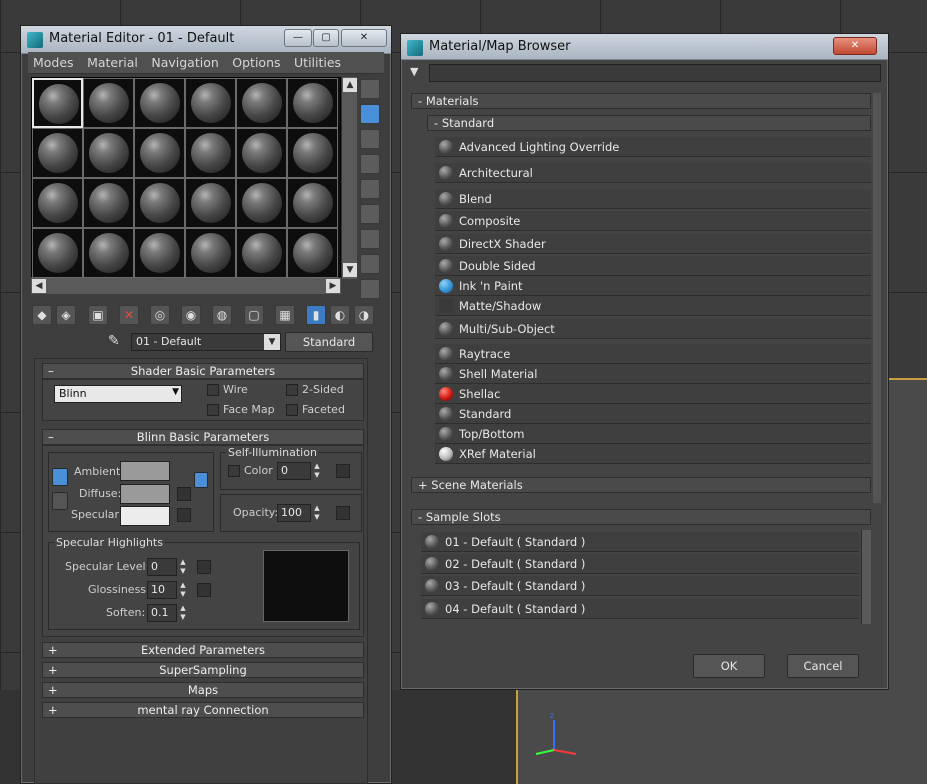  What do you see at coordinates (204, 590) in the screenshot?
I see `glossiness-map-button` at bounding box center [204, 590].